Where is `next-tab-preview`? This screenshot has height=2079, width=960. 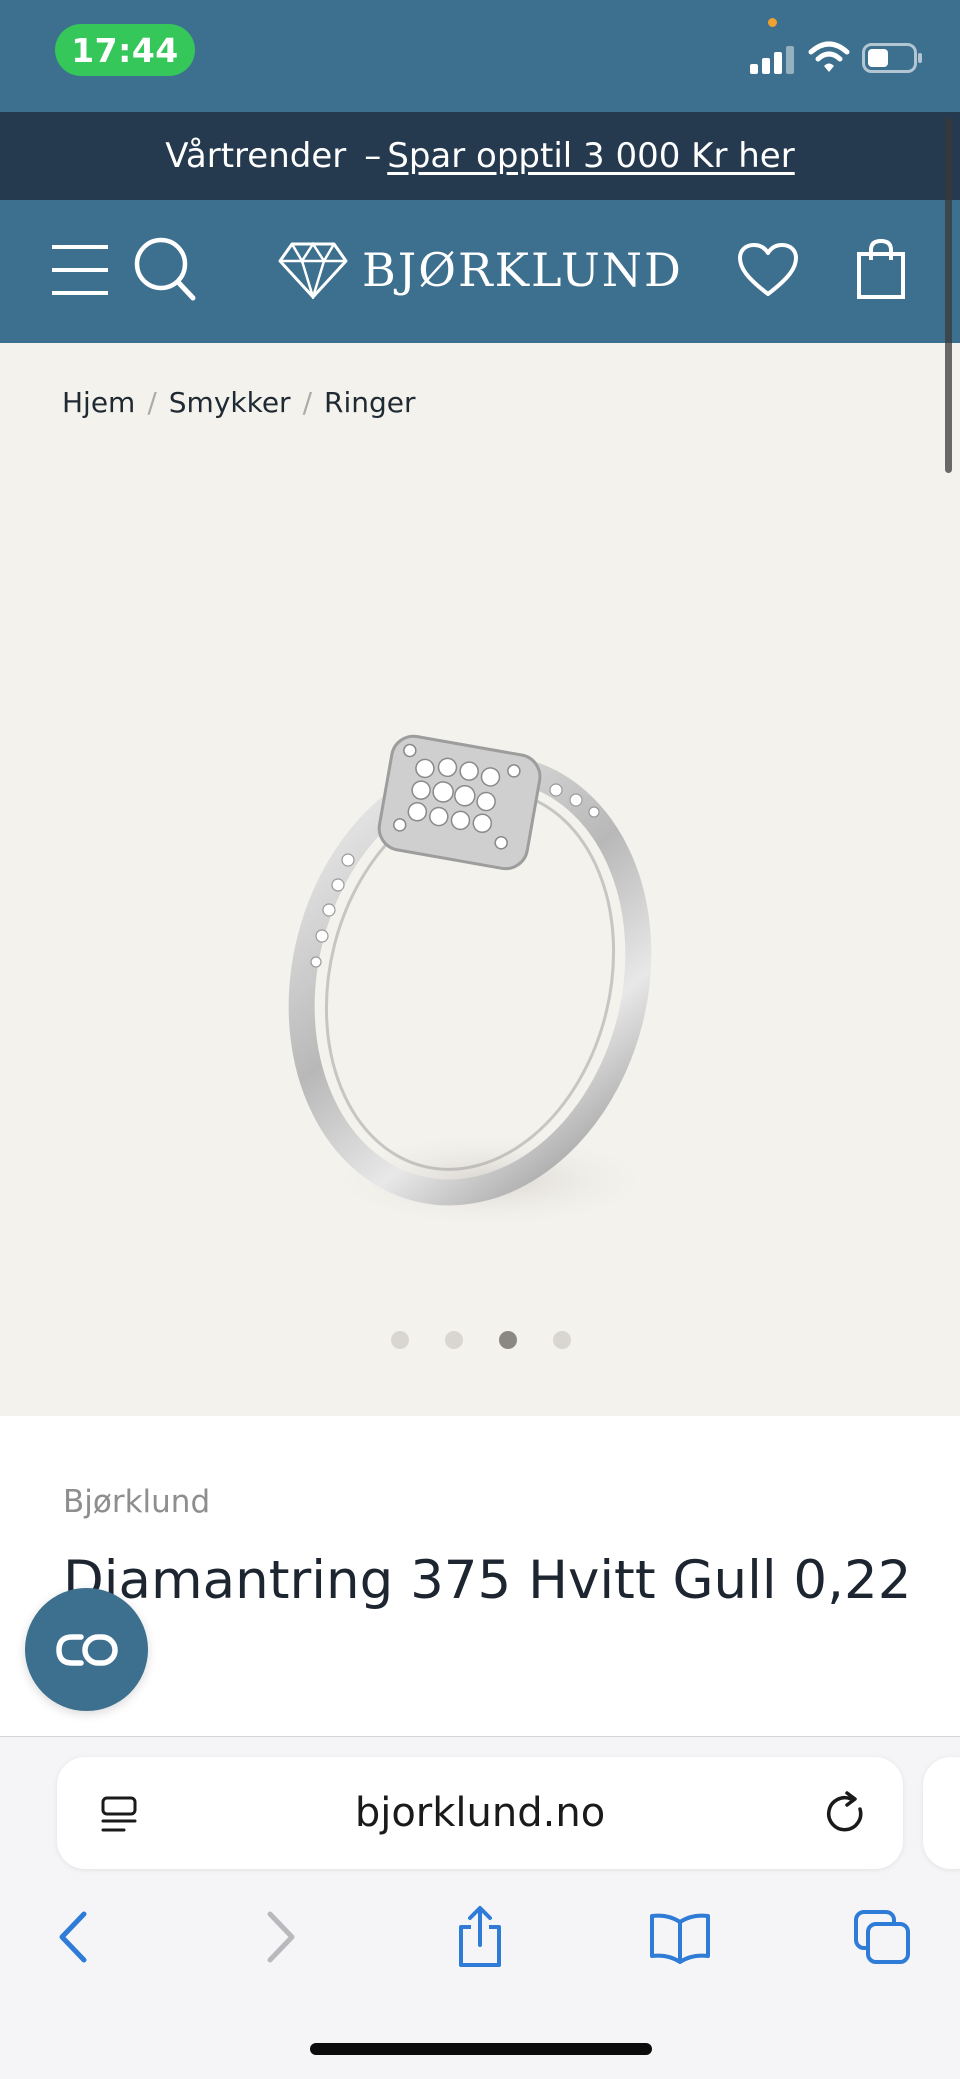
next-tab-preview is located at coordinates (941, 1813).